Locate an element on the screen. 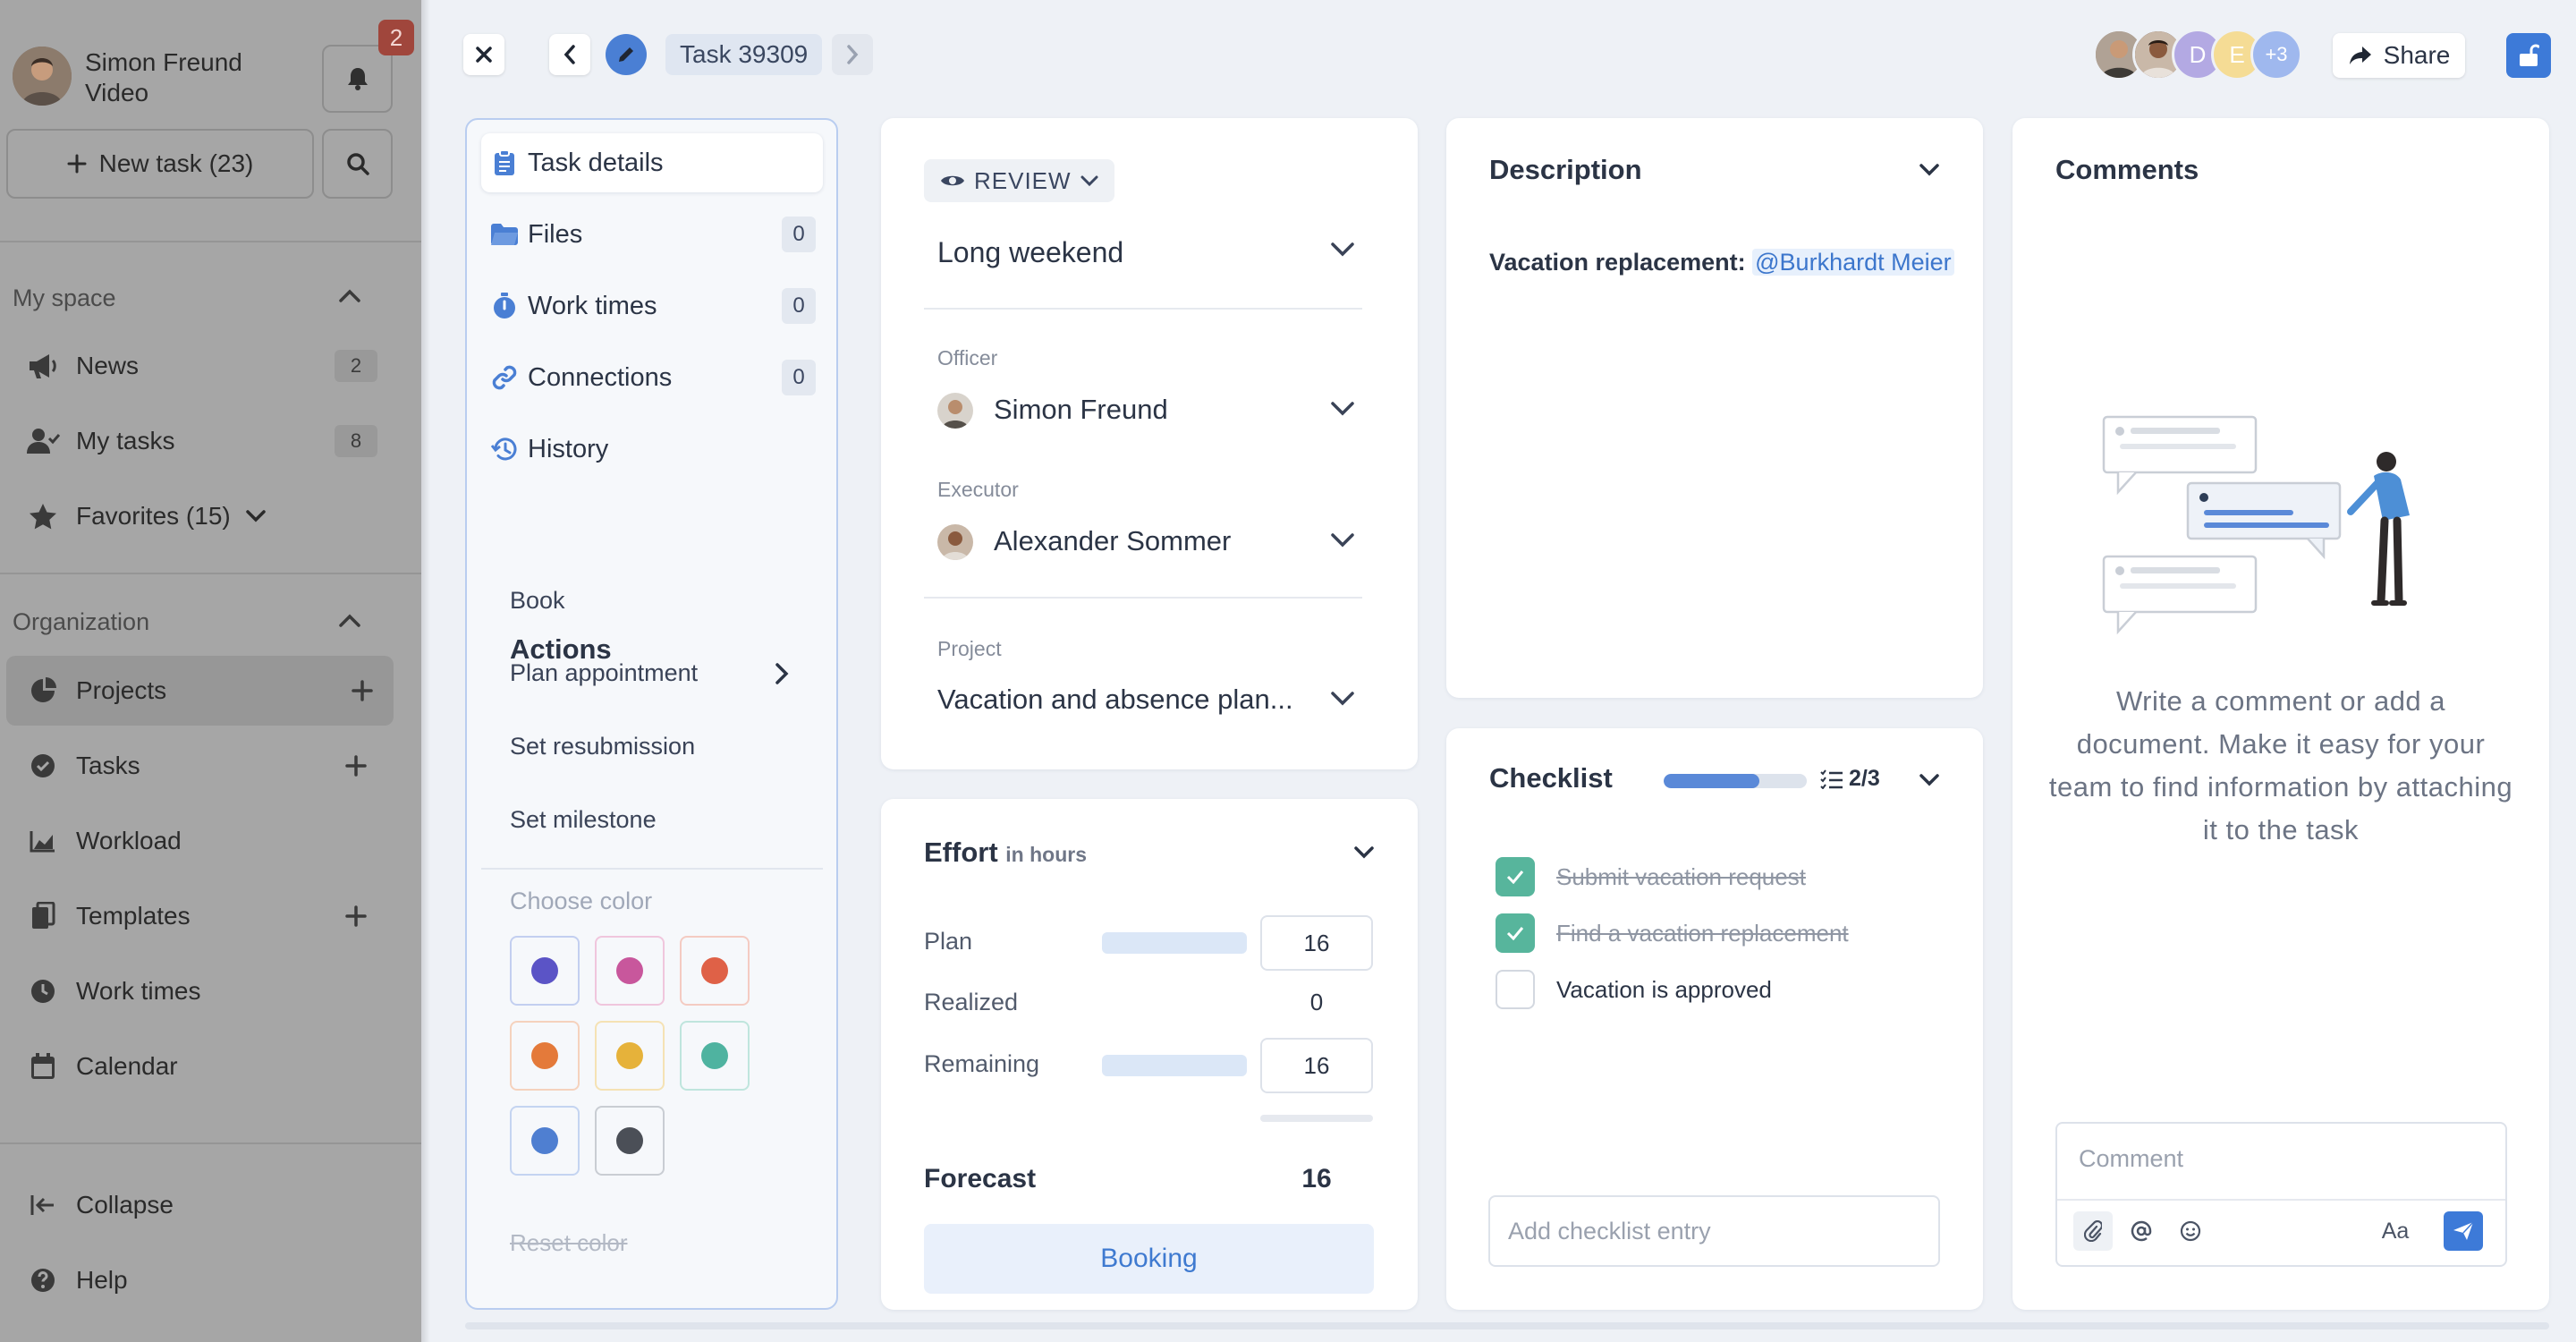 The image size is (2576, 1342). more-avatars: +3 is located at coordinates (2276, 55).